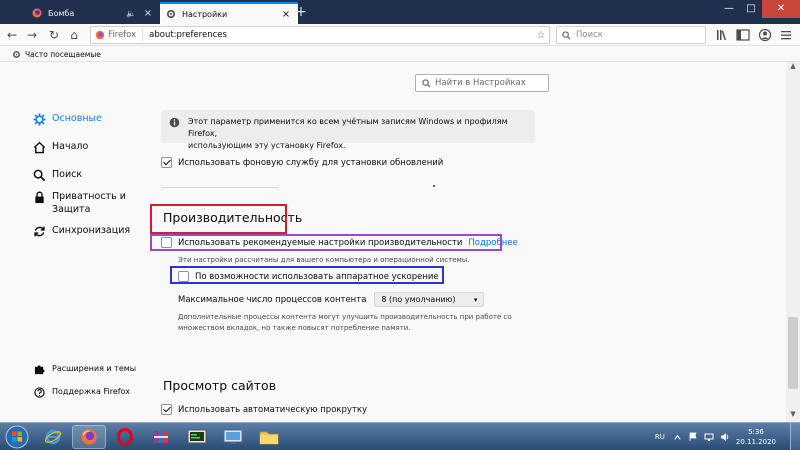 The width and height of the screenshot is (800, 450). I want to click on firefox-logo-icon, so click(100, 35).